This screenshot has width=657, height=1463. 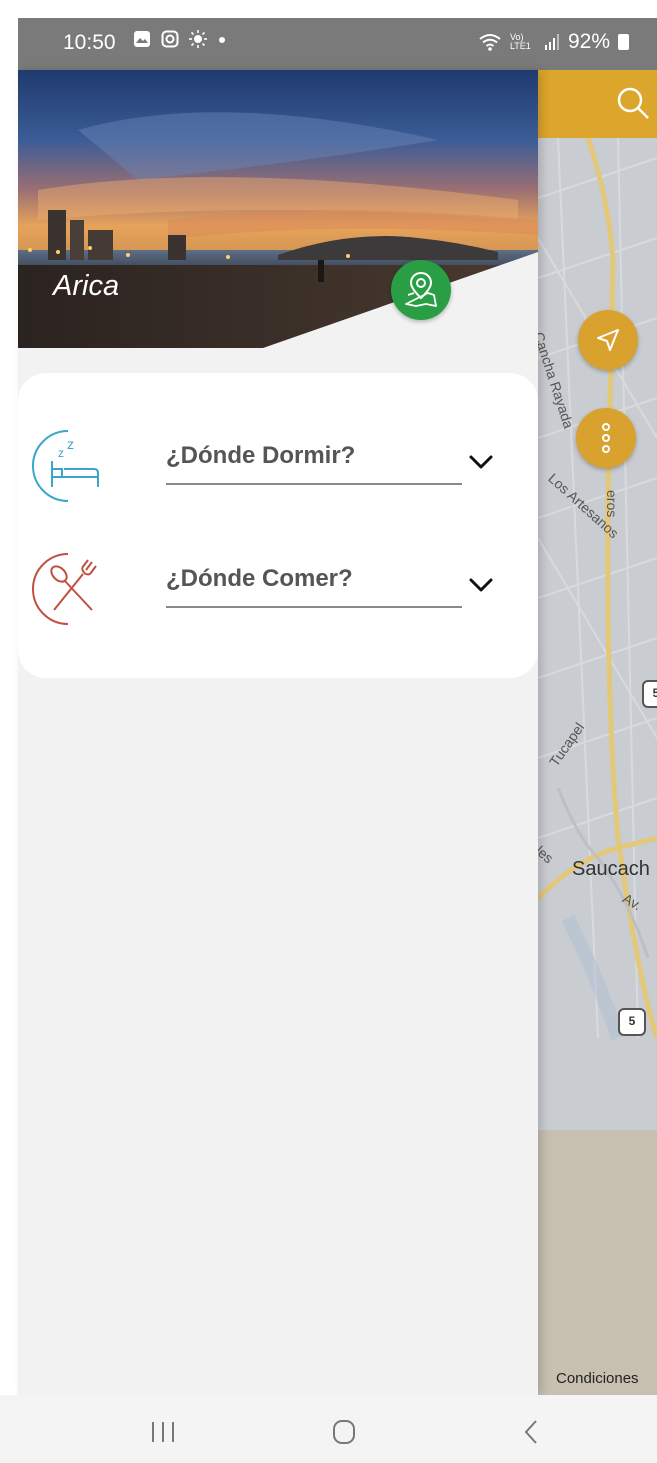 I want to click on location-button, so click(x=608, y=340).